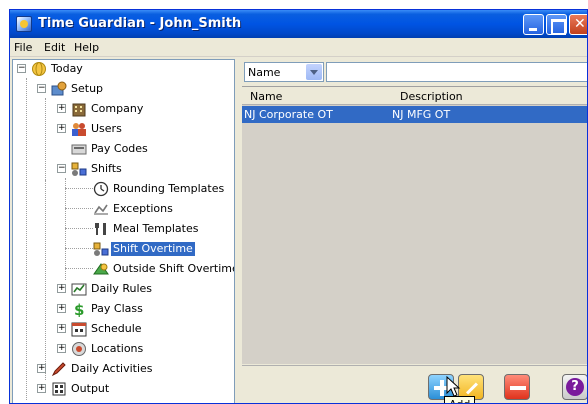 This screenshot has height=404, width=588. Describe the element at coordinates (117, 308) in the screenshot. I see `tree-label: Pay Class` at that location.